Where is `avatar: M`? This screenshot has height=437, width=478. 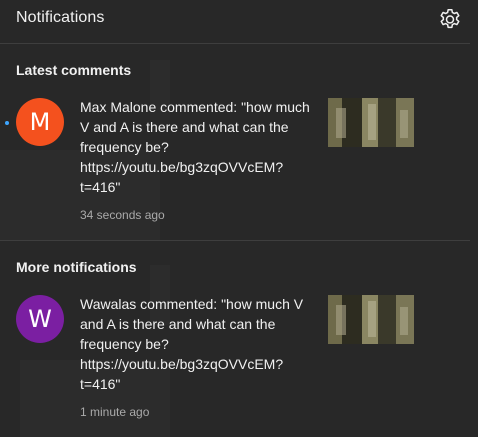 avatar: M is located at coordinates (40, 122).